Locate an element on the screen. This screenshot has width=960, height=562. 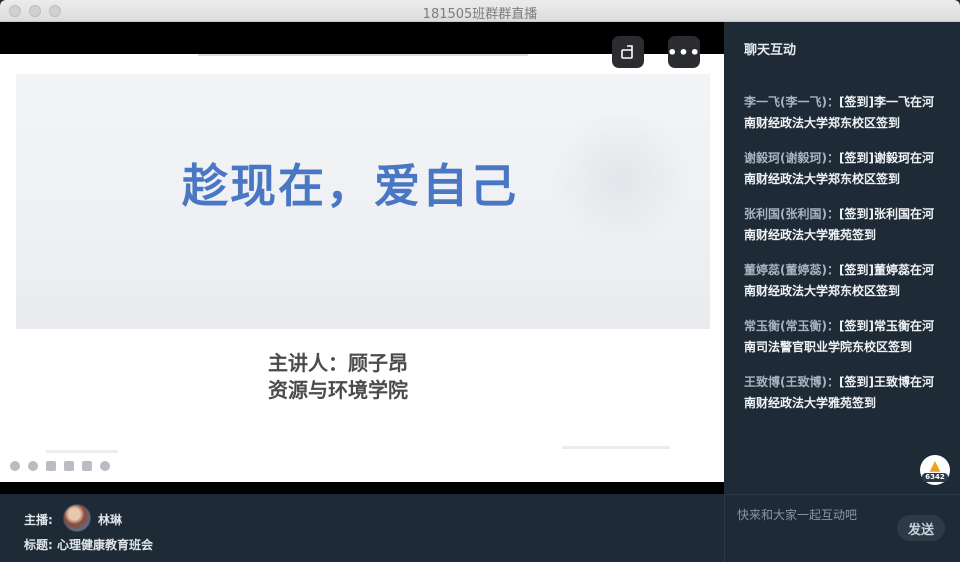
stream-subject: 标题: 心理健康教育班会 is located at coordinates (88, 544).